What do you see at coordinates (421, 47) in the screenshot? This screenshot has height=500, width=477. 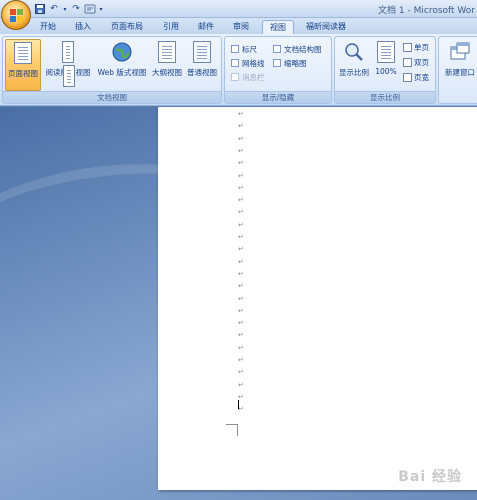 I see `one-page-label: 单页` at bounding box center [421, 47].